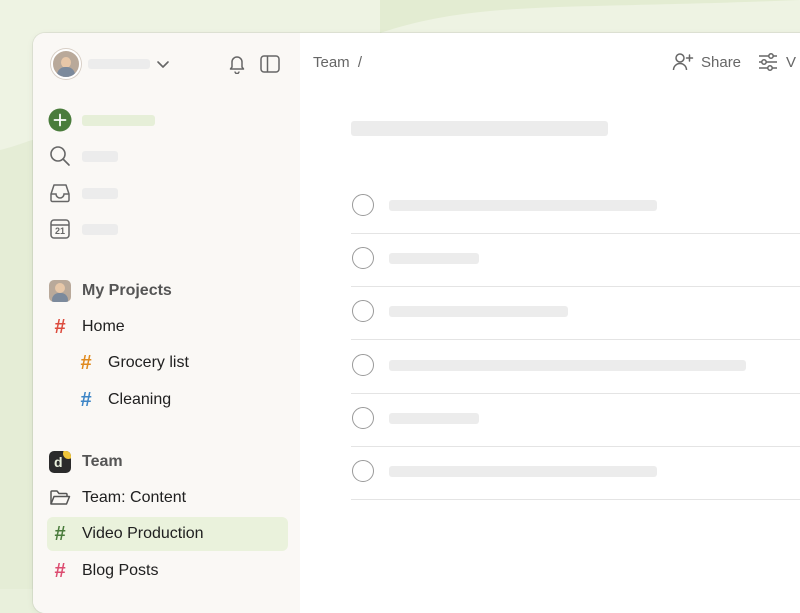 The image size is (800, 613). Describe the element at coordinates (134, 497) in the screenshot. I see `folder-label: Team: Content` at that location.